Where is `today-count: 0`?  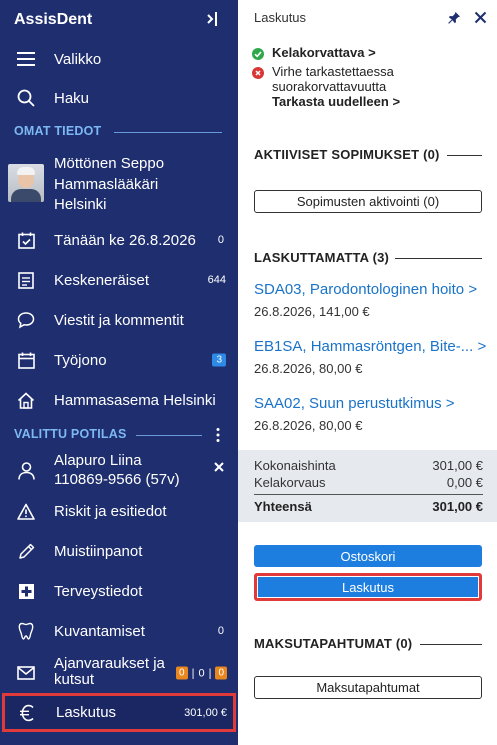 today-count: 0 is located at coordinates (220, 240).